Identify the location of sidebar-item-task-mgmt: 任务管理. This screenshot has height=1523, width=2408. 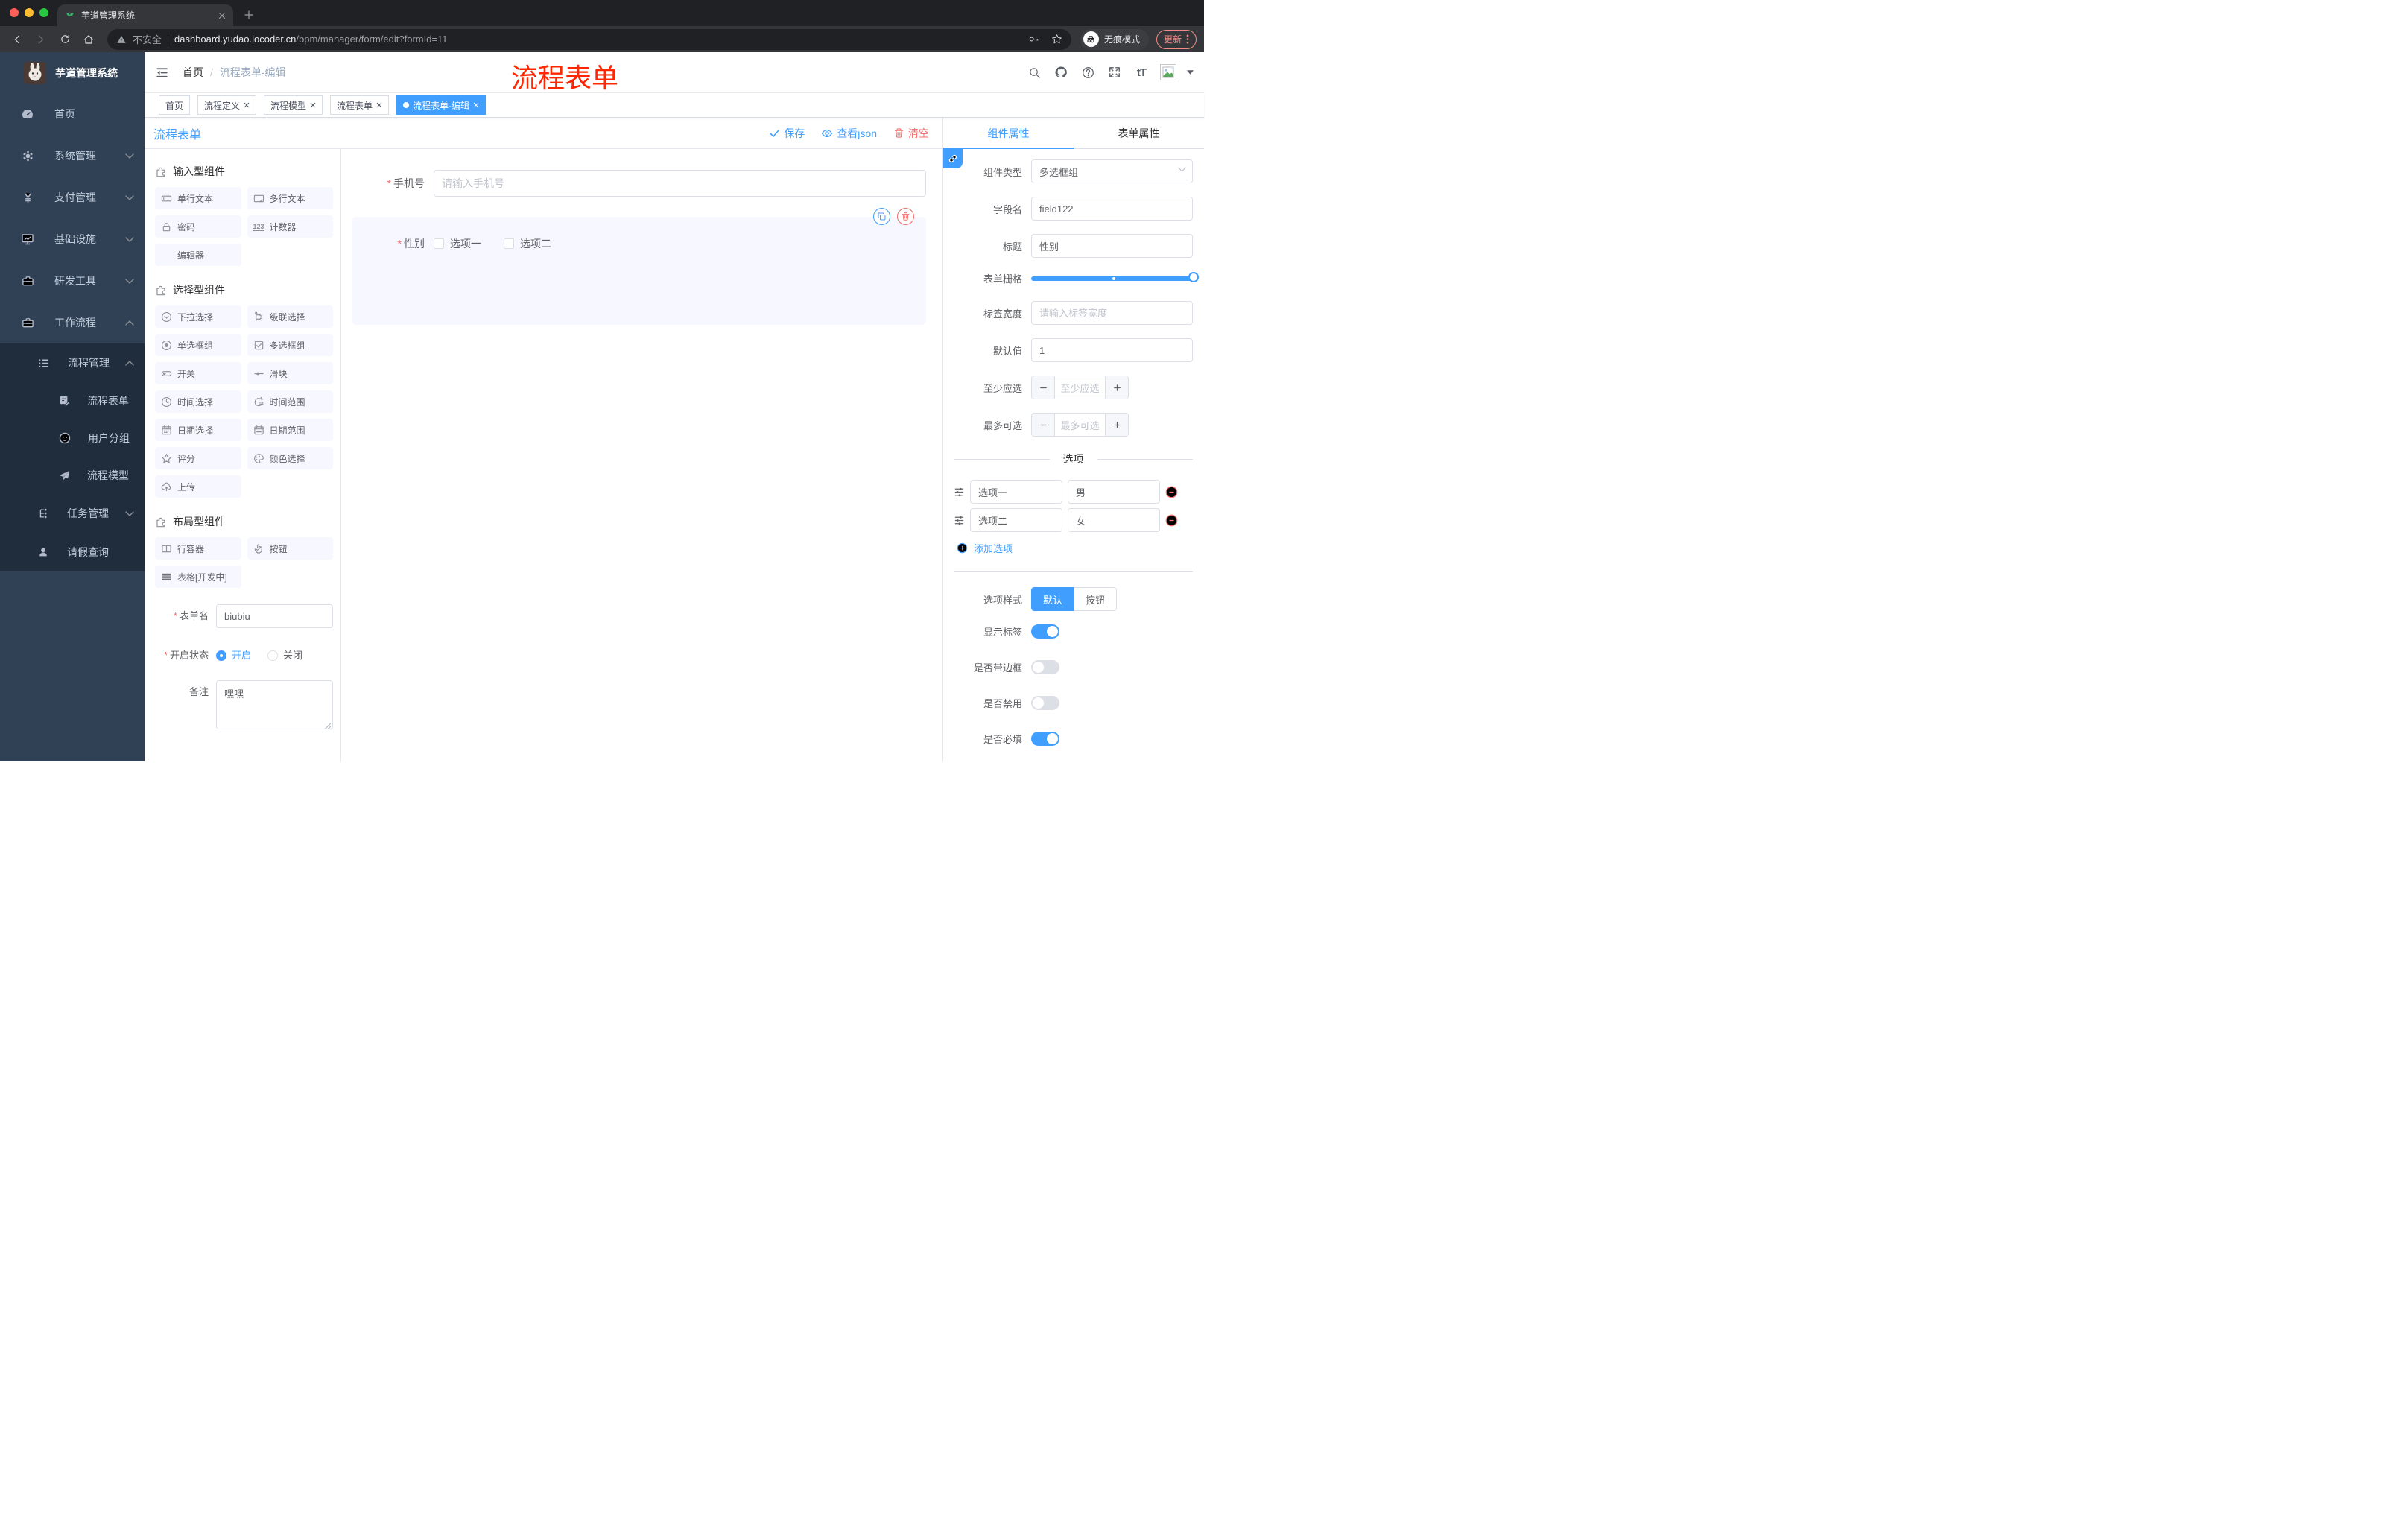
(72, 513).